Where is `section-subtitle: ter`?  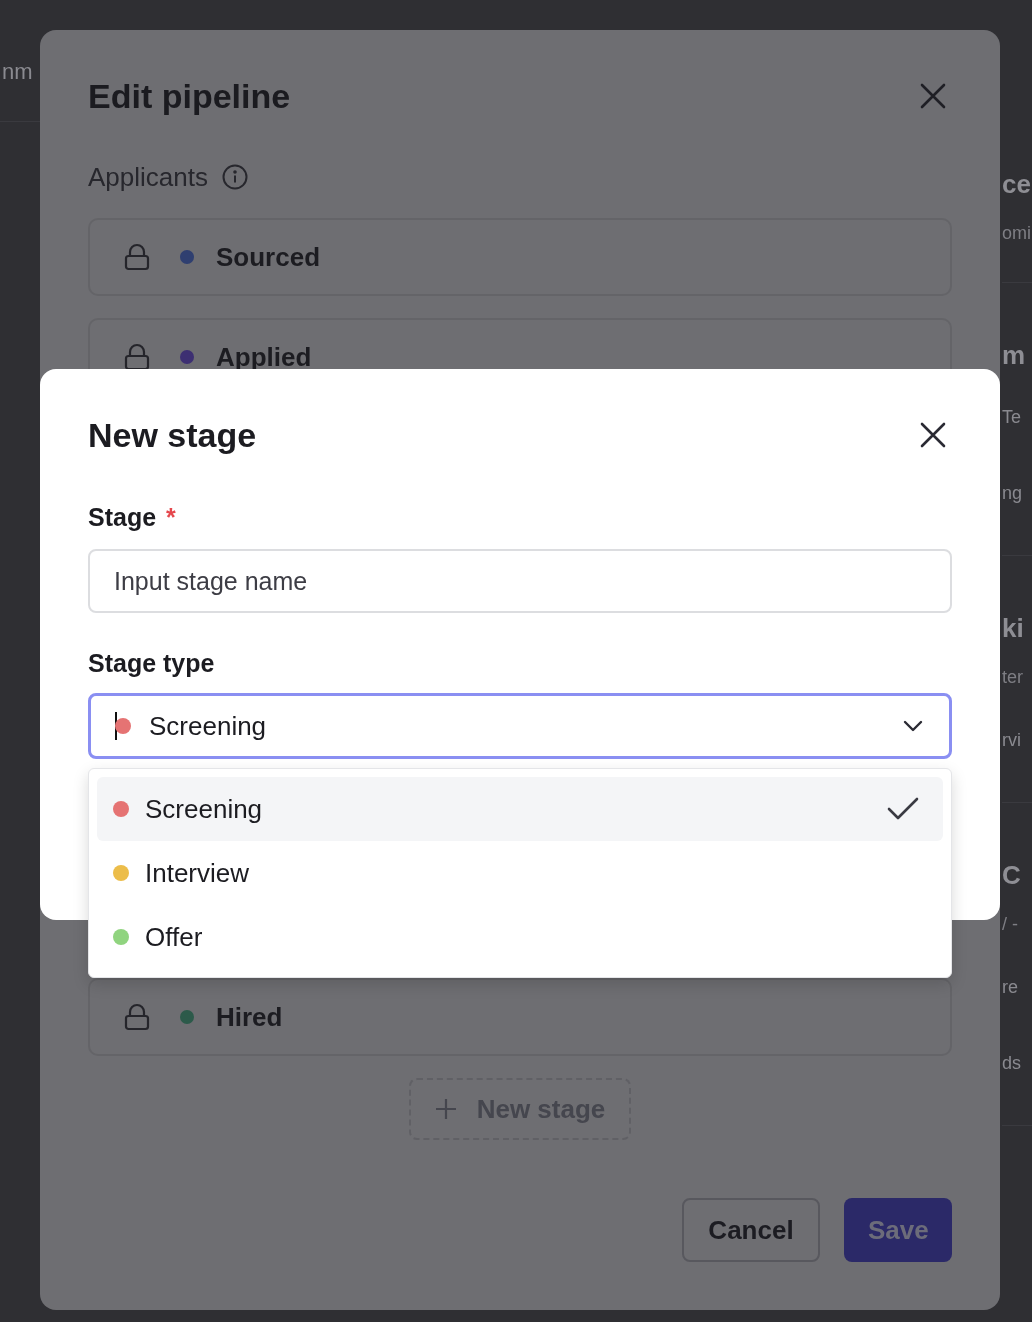 section-subtitle: ter is located at coordinates (1013, 677).